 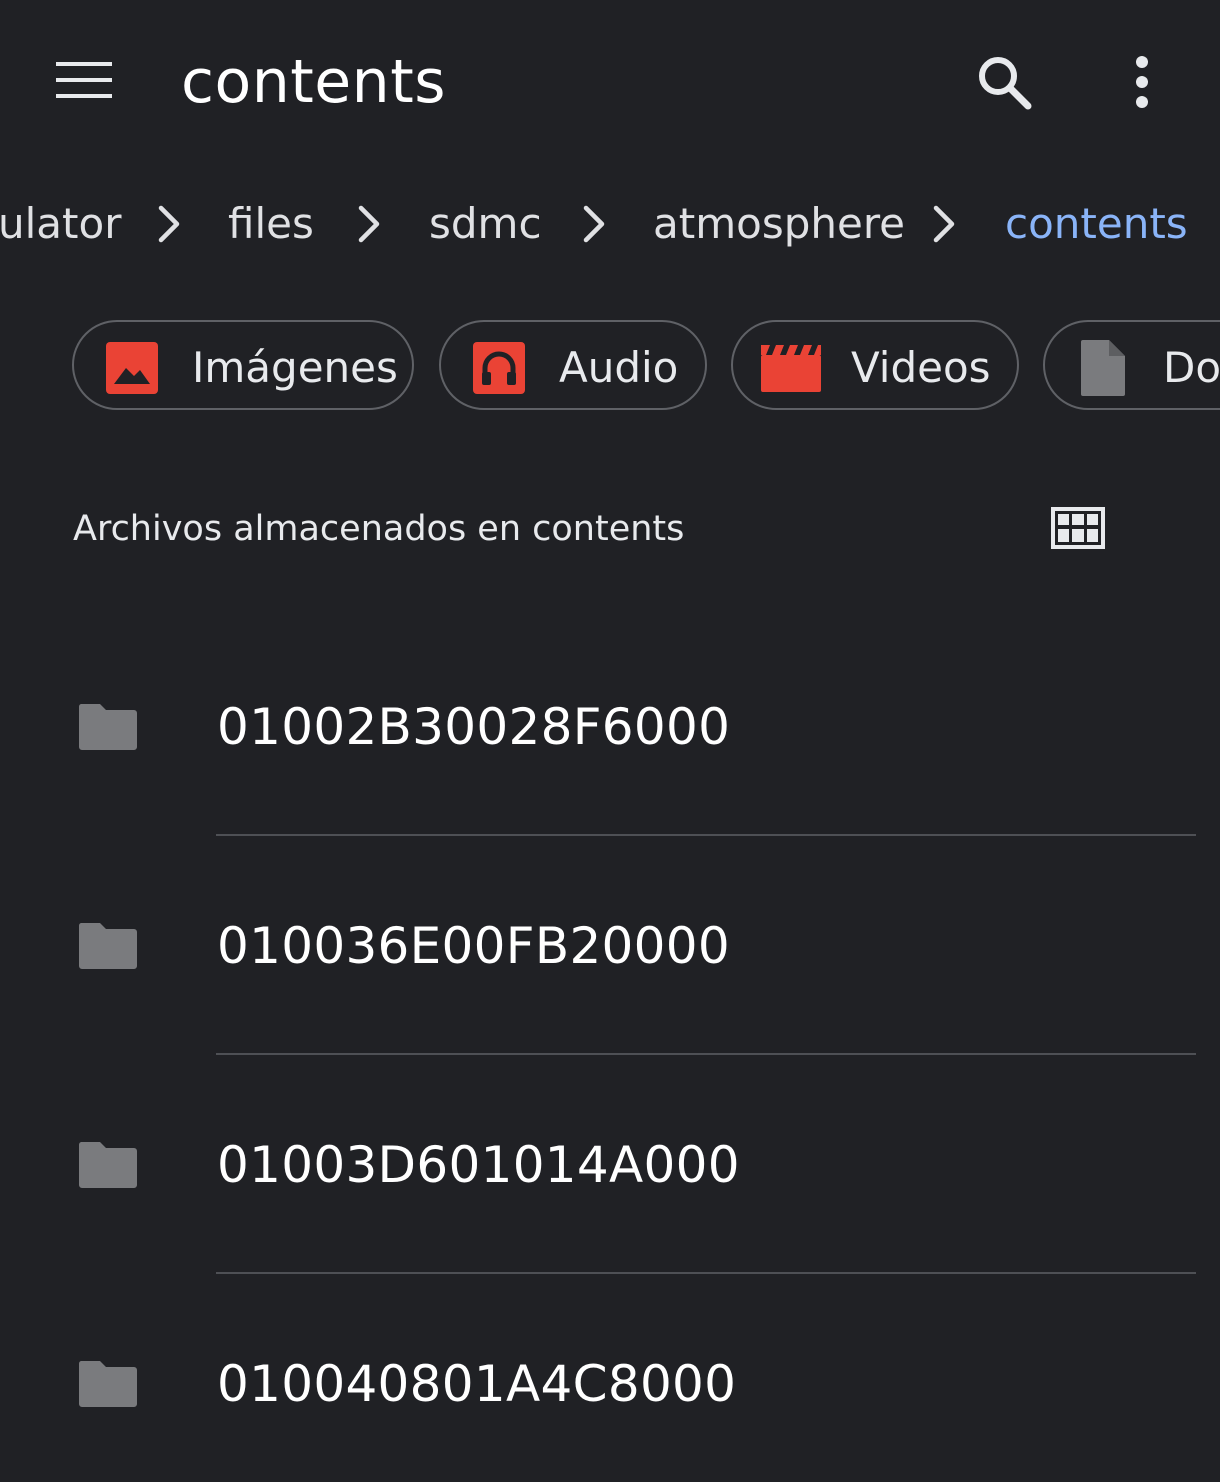 I want to click on list-item: 01003D601014A000, so click(x=610, y=1165).